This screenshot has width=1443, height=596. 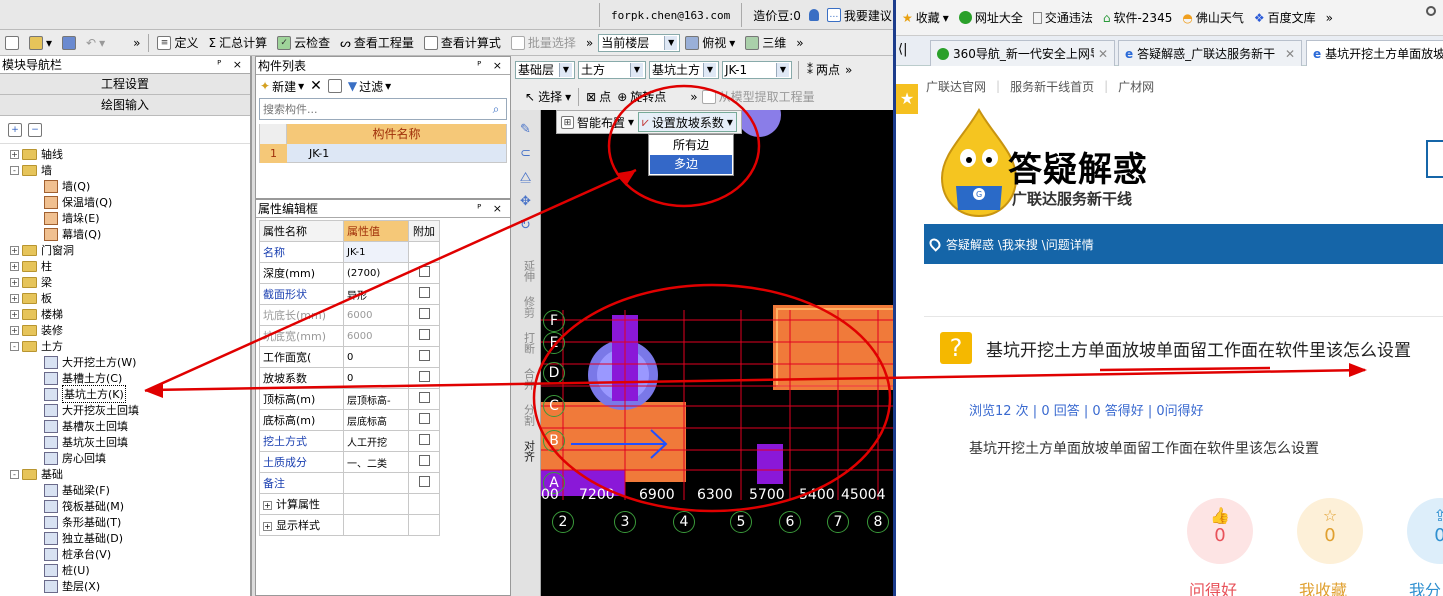 I want to click on tree-node: + 板, so click(x=125, y=298).